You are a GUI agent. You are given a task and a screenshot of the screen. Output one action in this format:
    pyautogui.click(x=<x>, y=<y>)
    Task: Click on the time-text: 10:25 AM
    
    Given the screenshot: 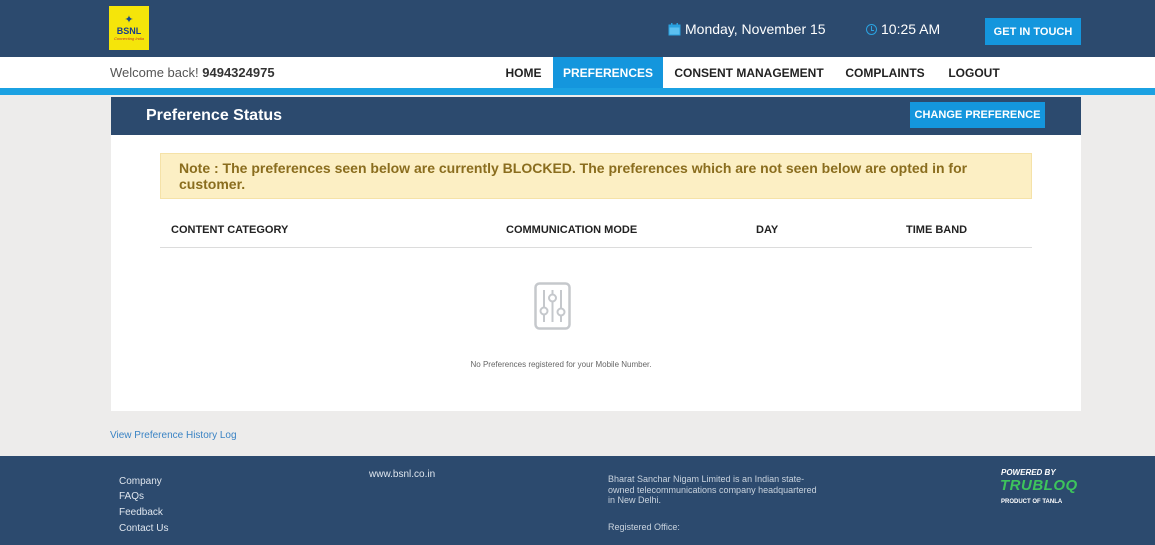 What is the action you would take?
    pyautogui.click(x=911, y=29)
    